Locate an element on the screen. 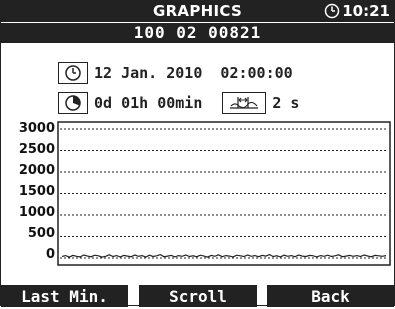  last-min-button: Last Min. is located at coordinates (64, 296).